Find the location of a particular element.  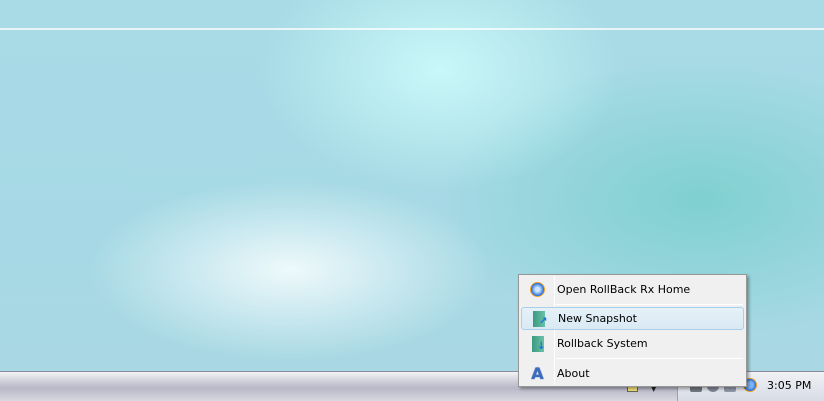

menu-item-label: Open RollBack Rx Home is located at coordinates (624, 289).